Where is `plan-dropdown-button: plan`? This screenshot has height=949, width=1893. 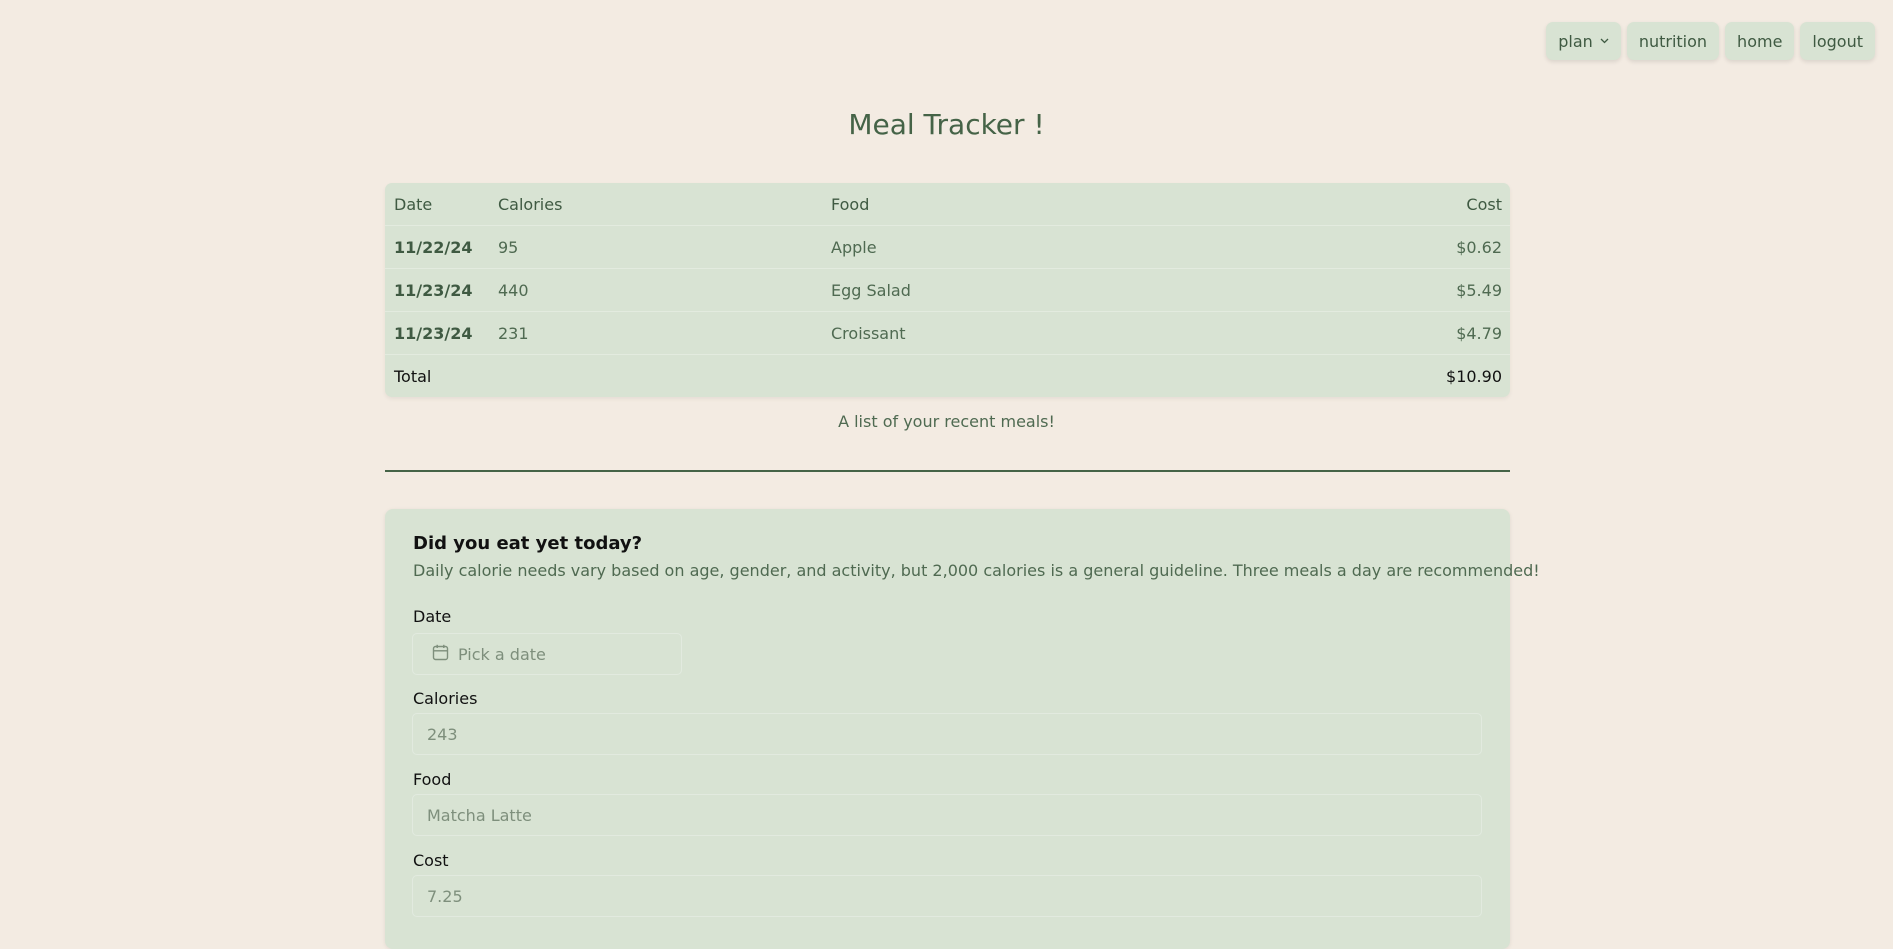 plan-dropdown-button: plan is located at coordinates (1583, 41).